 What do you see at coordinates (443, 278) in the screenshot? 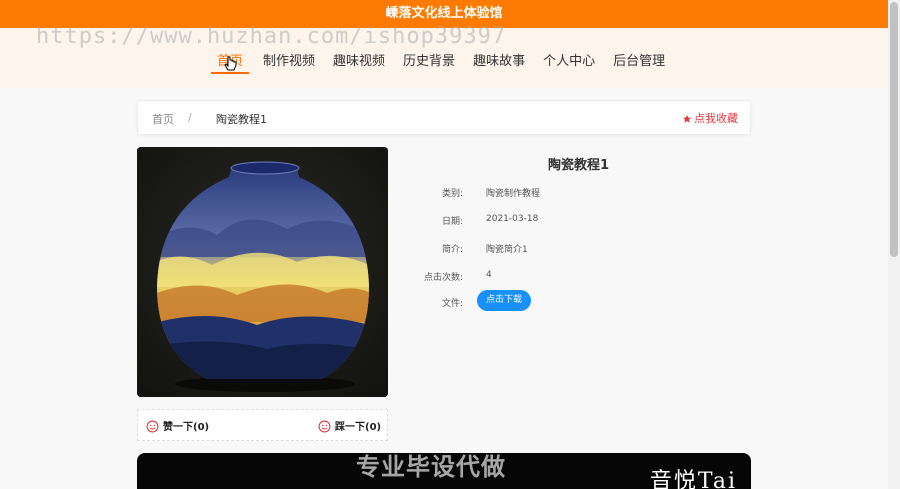
I see `click-count-label: 点击次数:` at bounding box center [443, 278].